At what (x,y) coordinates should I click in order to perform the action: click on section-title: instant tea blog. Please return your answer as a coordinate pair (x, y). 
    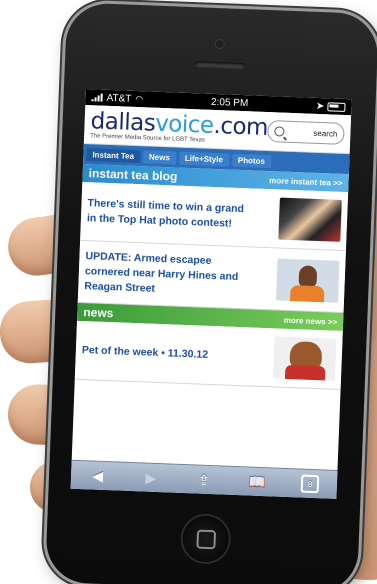
    Looking at the image, I should click on (133, 175).